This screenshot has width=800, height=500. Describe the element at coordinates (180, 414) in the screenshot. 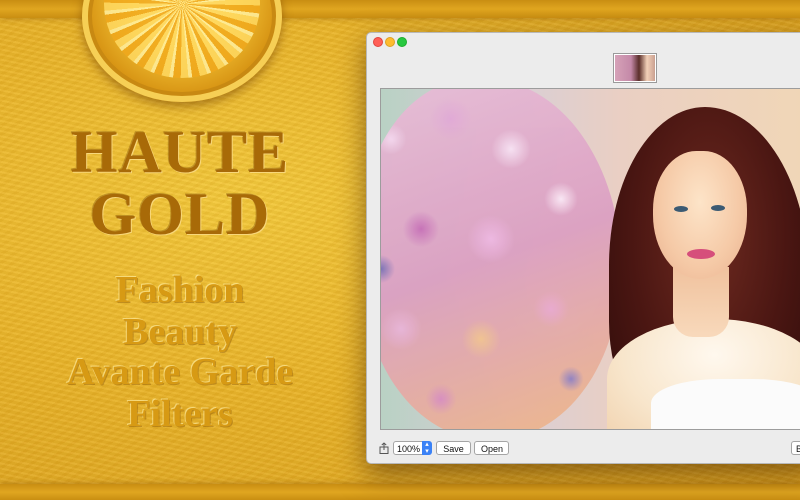

I see `tagline-filters: Filters` at that location.